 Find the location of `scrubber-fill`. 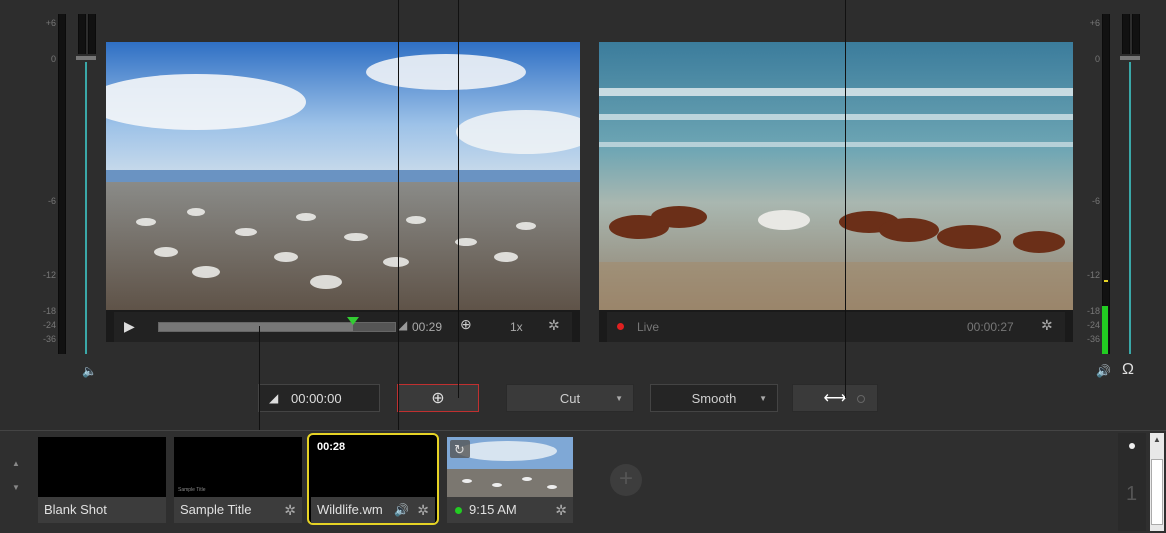

scrubber-fill is located at coordinates (256, 327).